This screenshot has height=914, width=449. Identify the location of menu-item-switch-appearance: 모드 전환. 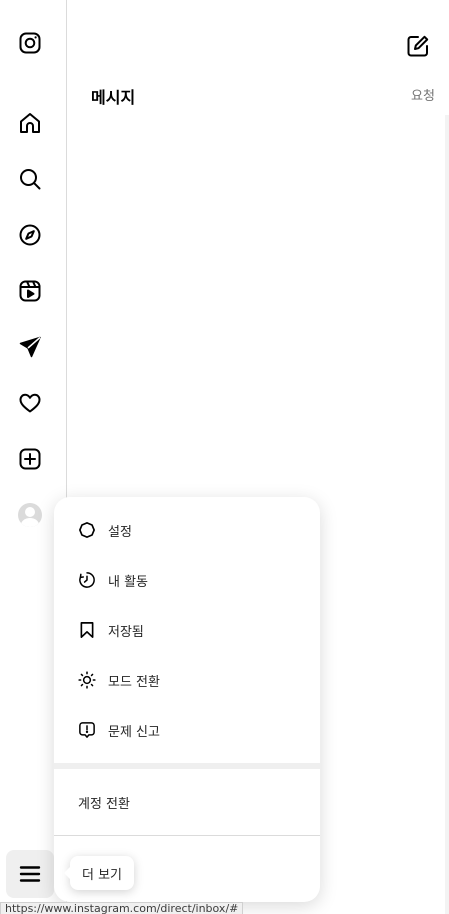
(187, 680).